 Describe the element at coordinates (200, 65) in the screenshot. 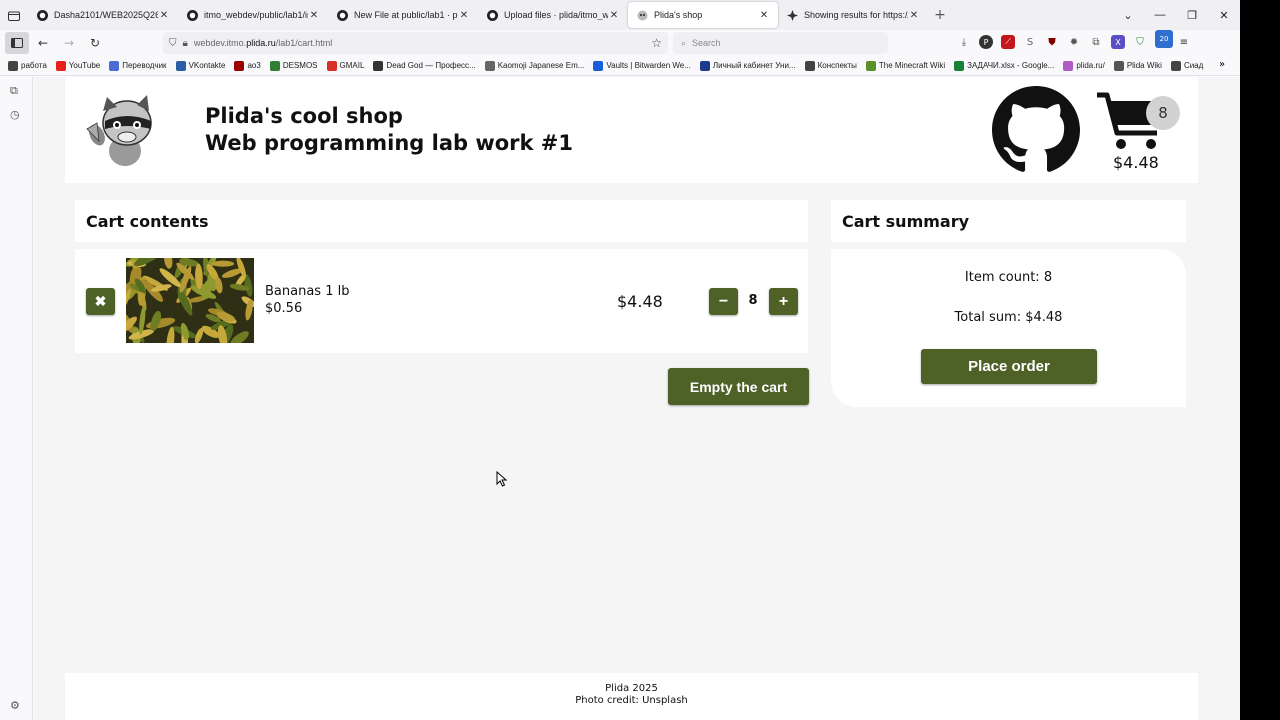

I see `bookmark-item: VKontakte` at that location.